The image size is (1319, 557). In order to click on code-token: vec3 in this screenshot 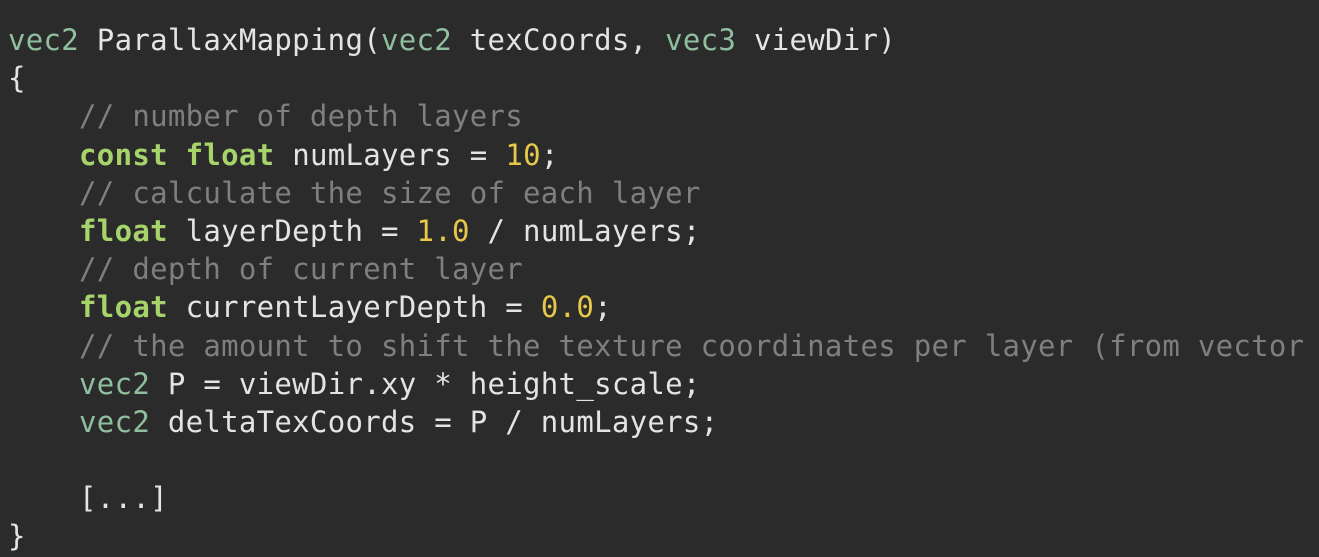, I will do `click(701, 40)`.